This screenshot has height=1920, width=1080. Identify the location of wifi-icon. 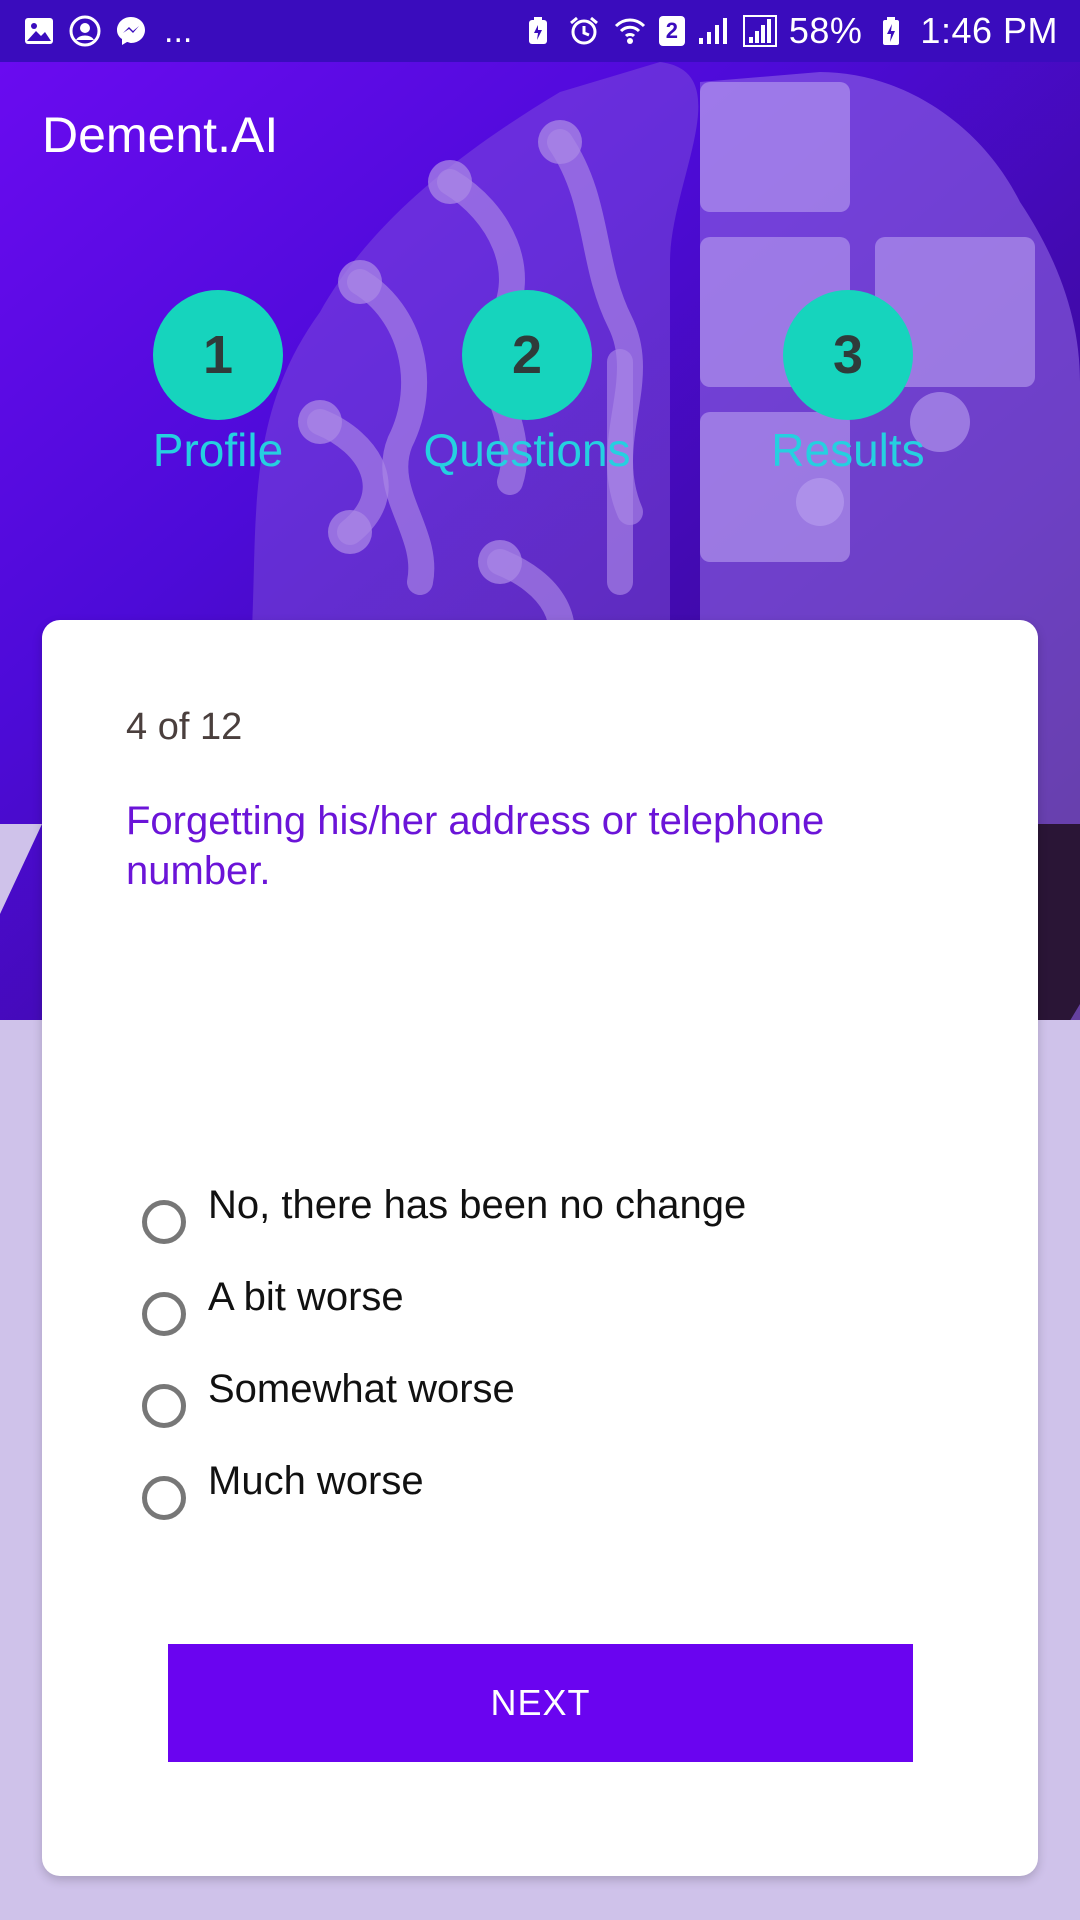
(630, 31).